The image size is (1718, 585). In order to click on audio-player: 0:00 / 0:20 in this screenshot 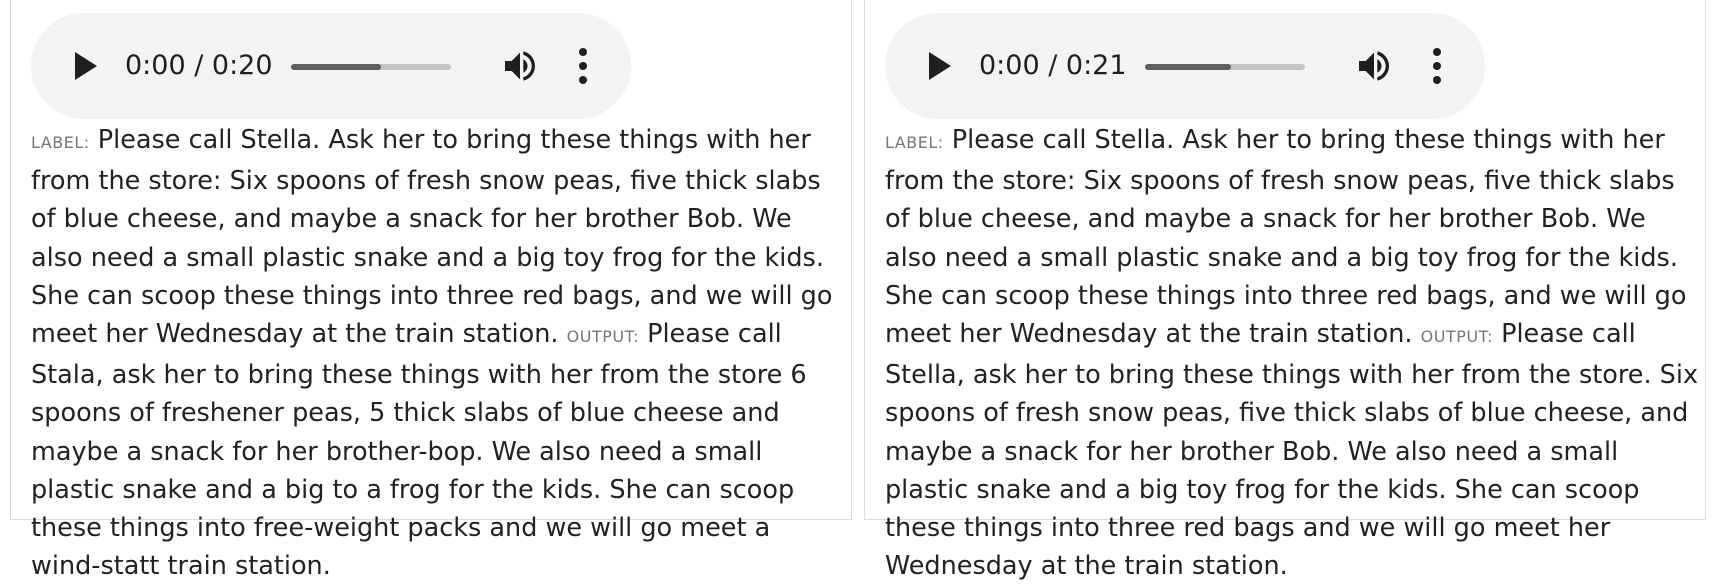, I will do `click(331, 66)`.